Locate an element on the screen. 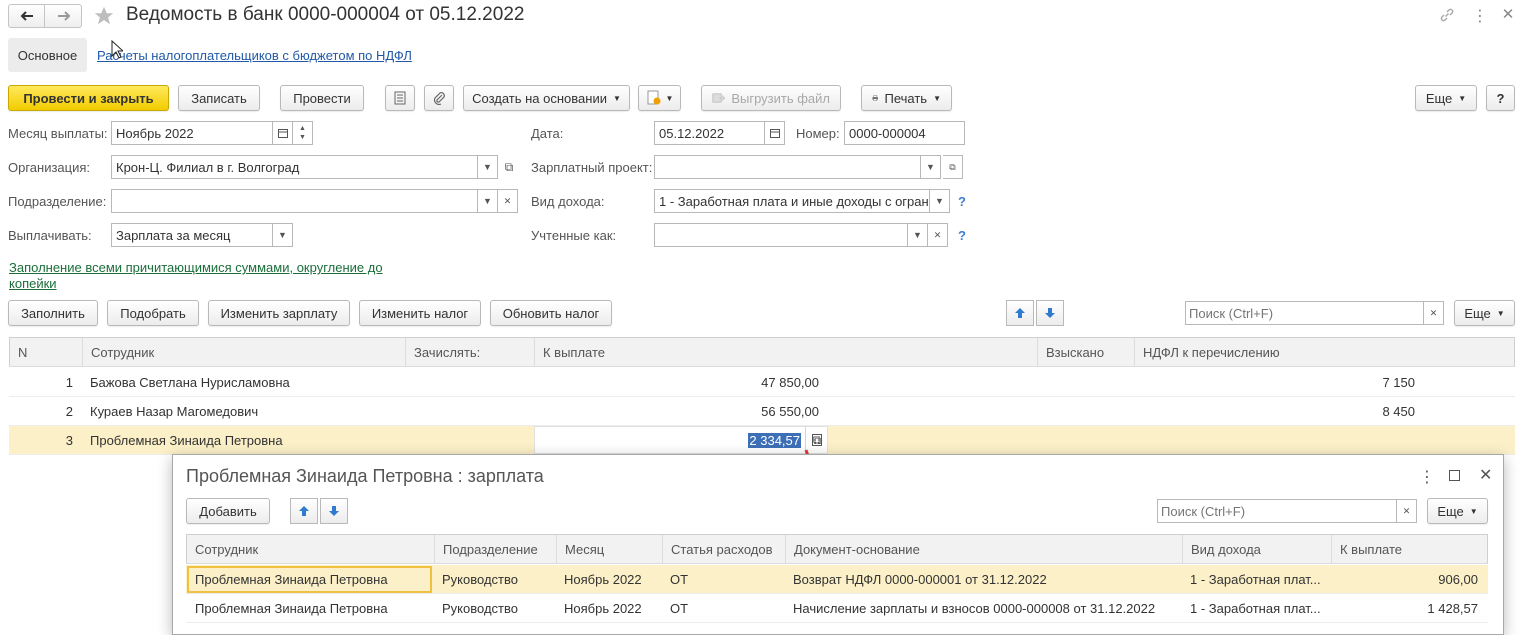 The width and height of the screenshot is (1527, 635). month-label: Месяц выплаты: is located at coordinates (58, 133).